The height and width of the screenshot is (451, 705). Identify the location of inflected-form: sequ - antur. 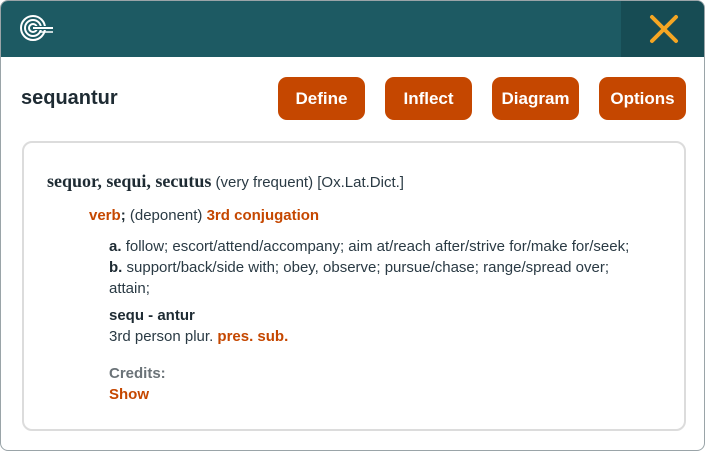
(152, 315).